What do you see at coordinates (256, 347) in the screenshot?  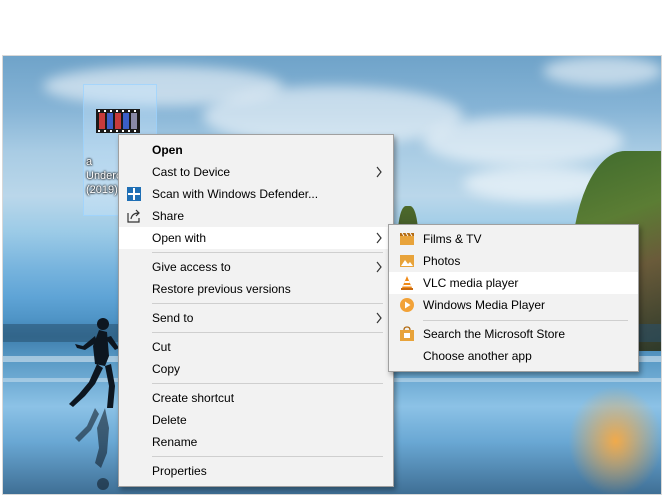 I see `menu-item-cut: Cut` at bounding box center [256, 347].